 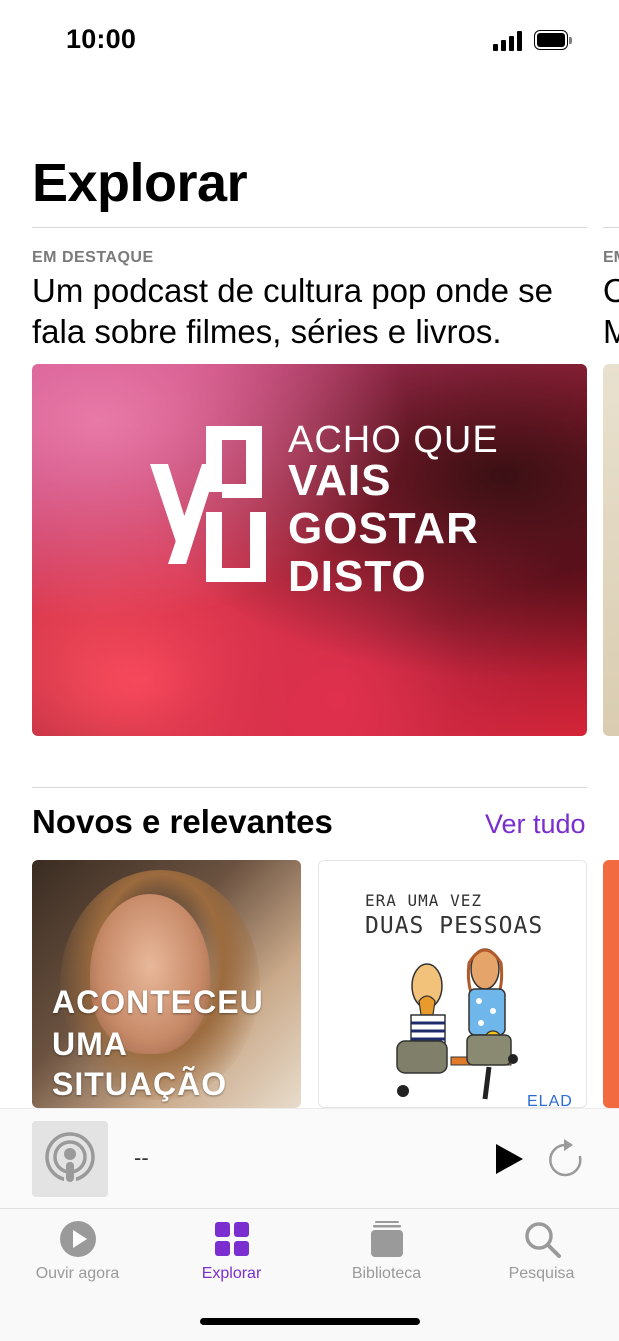 What do you see at coordinates (386, 1239) in the screenshot?
I see `library-icon` at bounding box center [386, 1239].